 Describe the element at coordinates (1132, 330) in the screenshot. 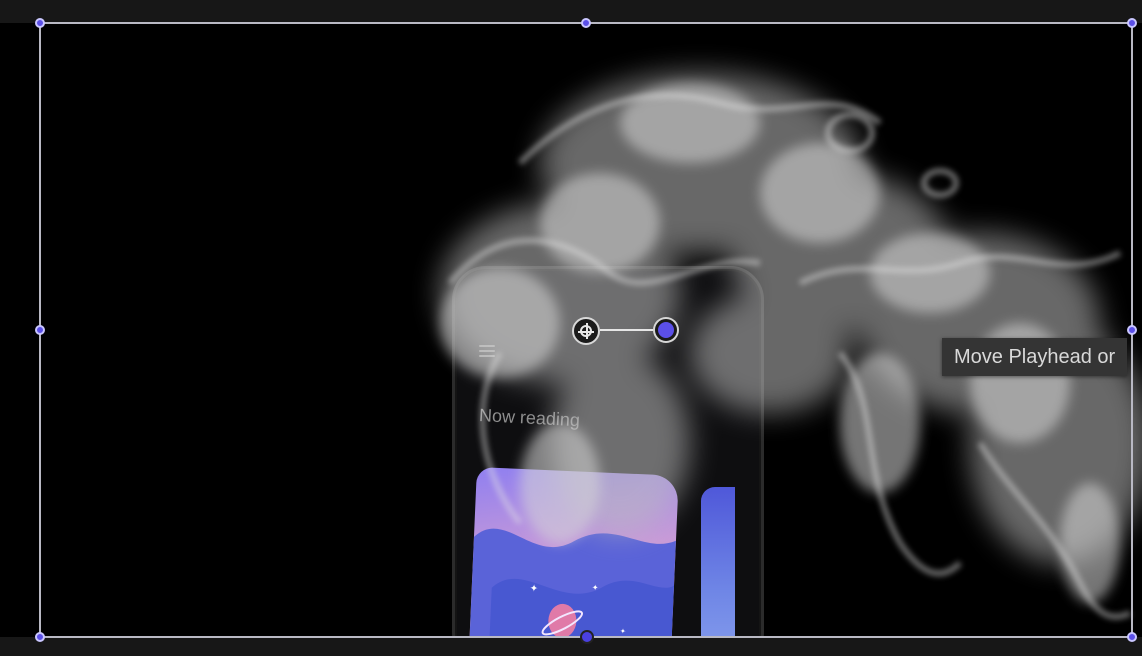

I see `handle-middle-right` at that location.